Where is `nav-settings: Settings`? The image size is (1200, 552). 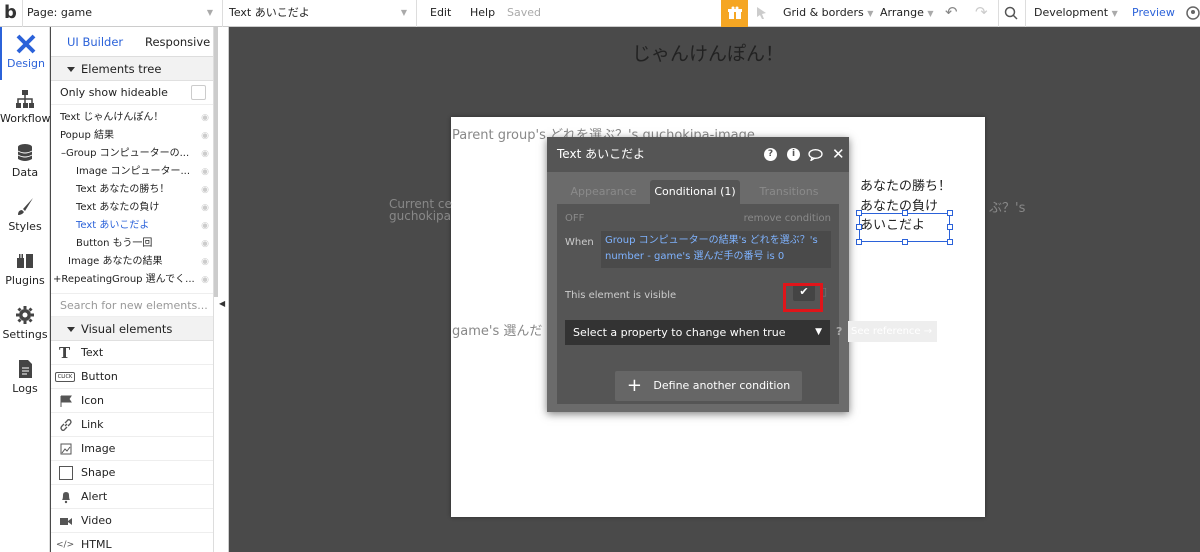
nav-settings: Settings is located at coordinates (25, 324).